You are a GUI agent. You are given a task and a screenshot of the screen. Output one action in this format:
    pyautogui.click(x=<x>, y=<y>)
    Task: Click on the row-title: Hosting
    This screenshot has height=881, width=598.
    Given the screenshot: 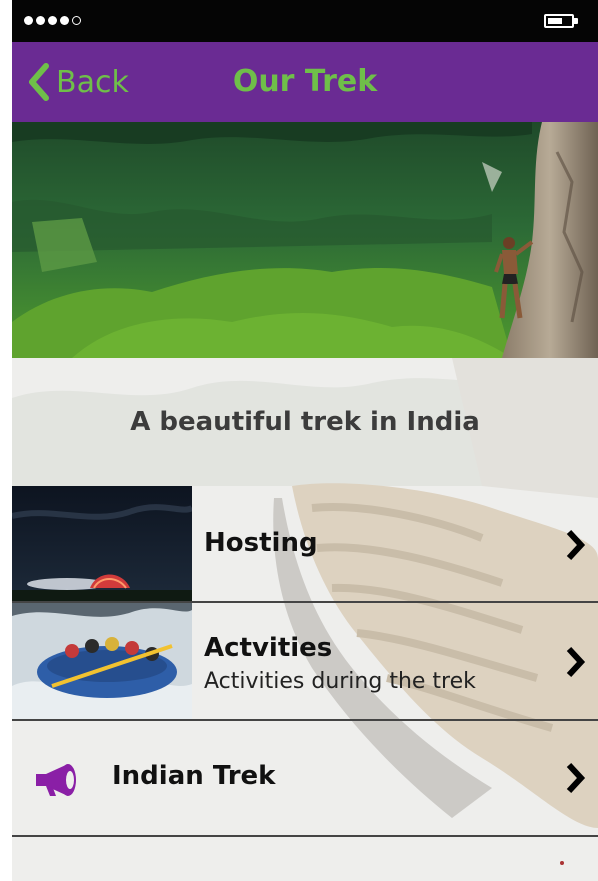 What is the action you would take?
    pyautogui.click(x=261, y=543)
    